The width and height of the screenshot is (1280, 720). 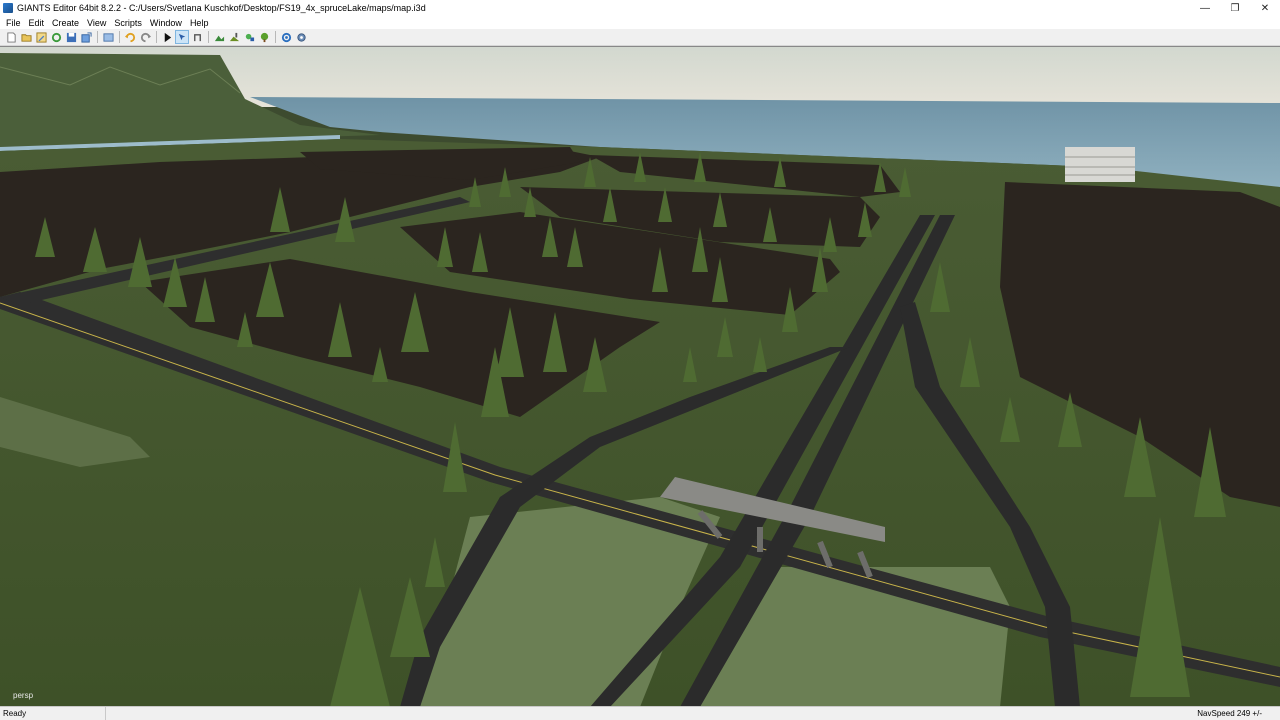 What do you see at coordinates (182, 37) in the screenshot?
I see `select-tool-icon` at bounding box center [182, 37].